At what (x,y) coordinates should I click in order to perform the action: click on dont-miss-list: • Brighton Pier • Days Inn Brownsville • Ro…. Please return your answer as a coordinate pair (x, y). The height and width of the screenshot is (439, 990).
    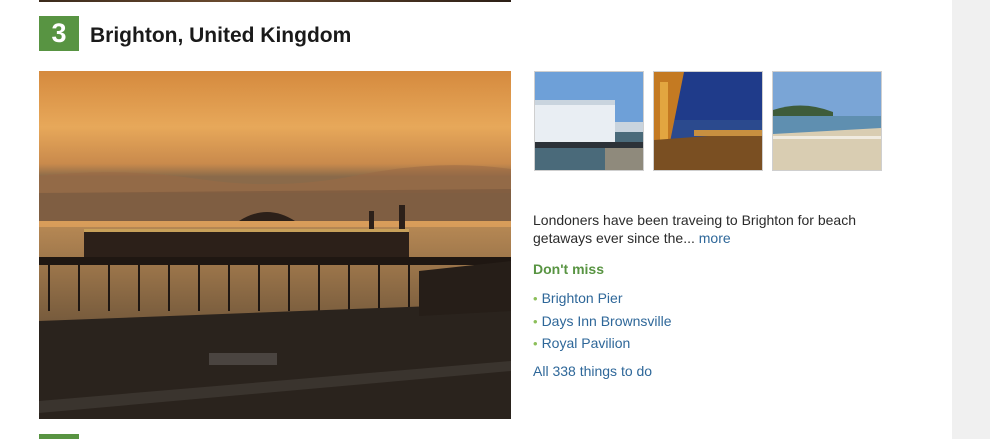
    Looking at the image, I should click on (602, 323).